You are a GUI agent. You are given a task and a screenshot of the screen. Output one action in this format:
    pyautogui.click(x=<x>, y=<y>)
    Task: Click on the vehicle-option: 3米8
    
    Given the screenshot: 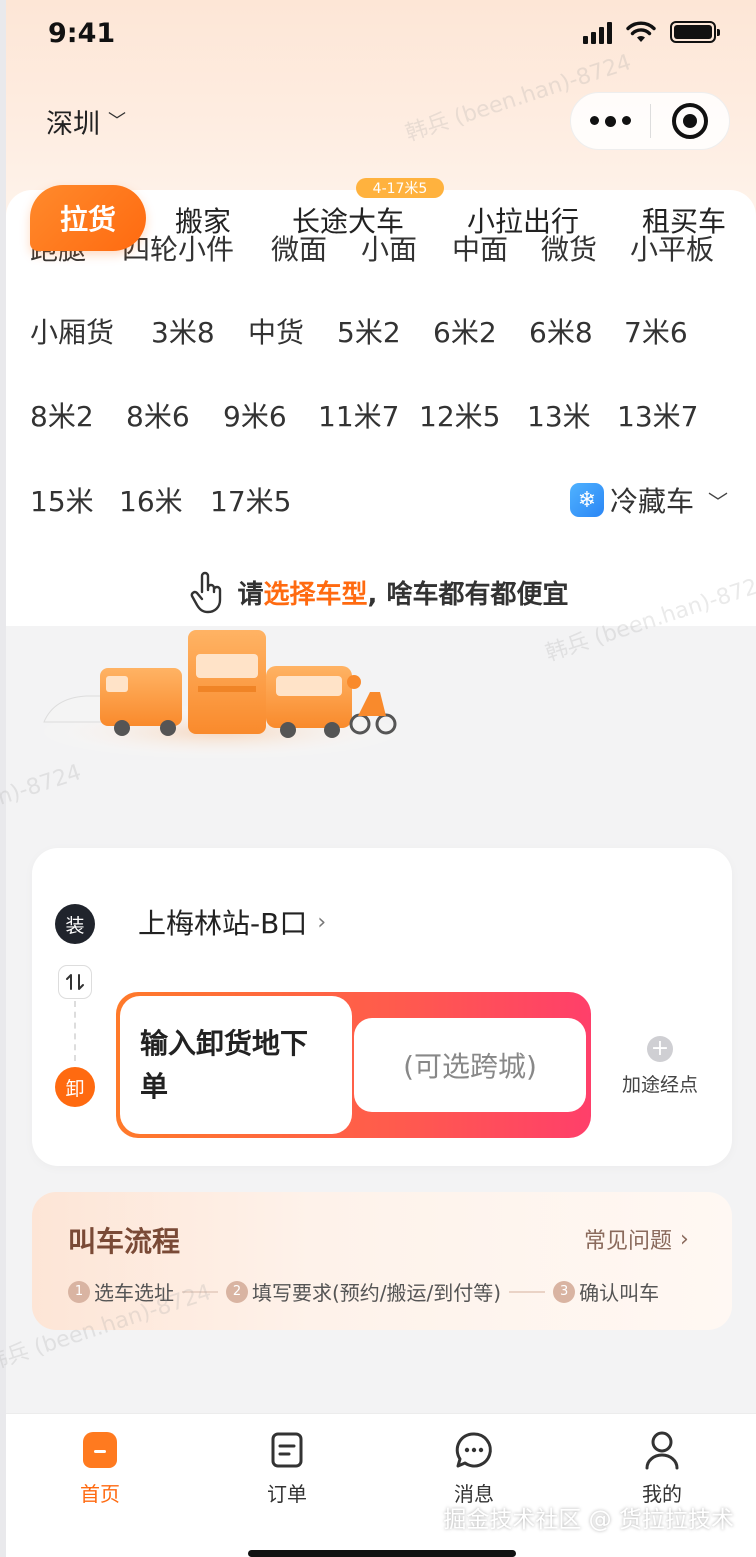 What is the action you would take?
    pyautogui.click(x=183, y=331)
    